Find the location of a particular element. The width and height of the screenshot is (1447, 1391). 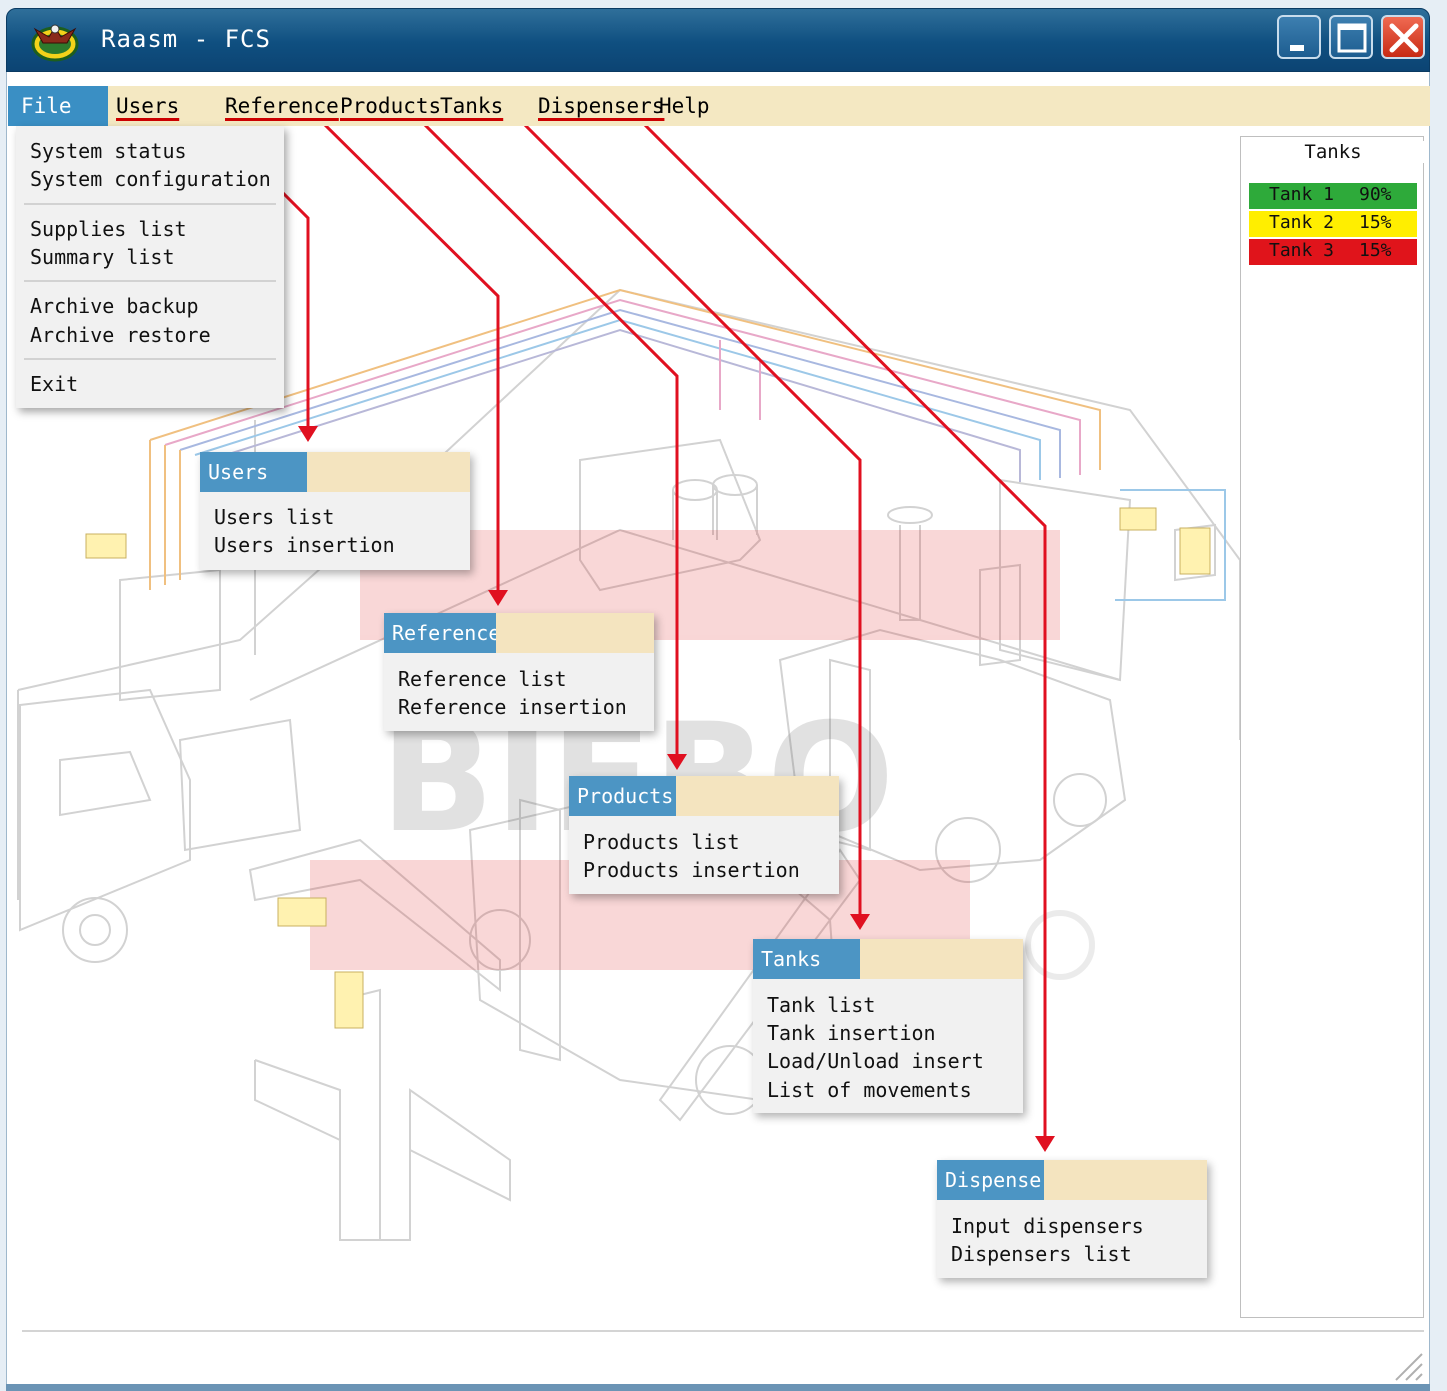

reference-submenu-body: Reference list Reference insertion is located at coordinates (519, 692).